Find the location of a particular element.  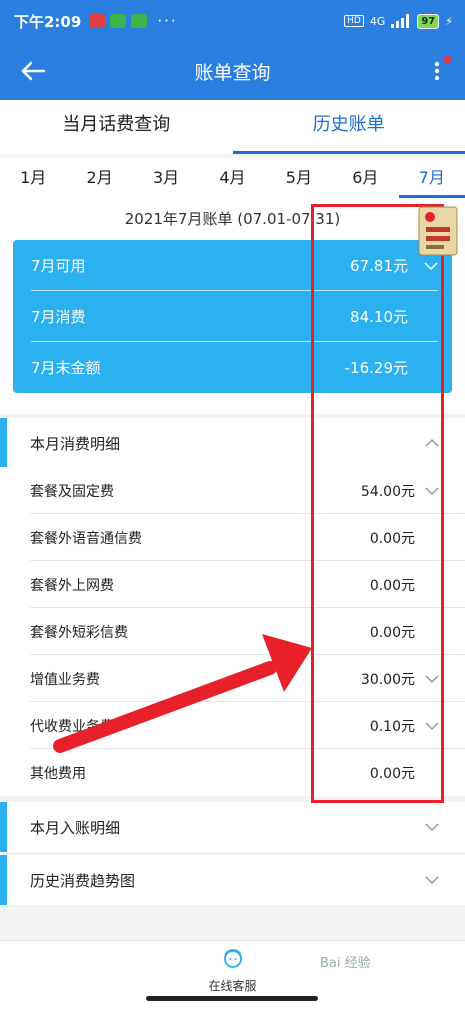

month-selector: 1月 2月 3月 4月 5月 6月 7月 is located at coordinates (232, 178).